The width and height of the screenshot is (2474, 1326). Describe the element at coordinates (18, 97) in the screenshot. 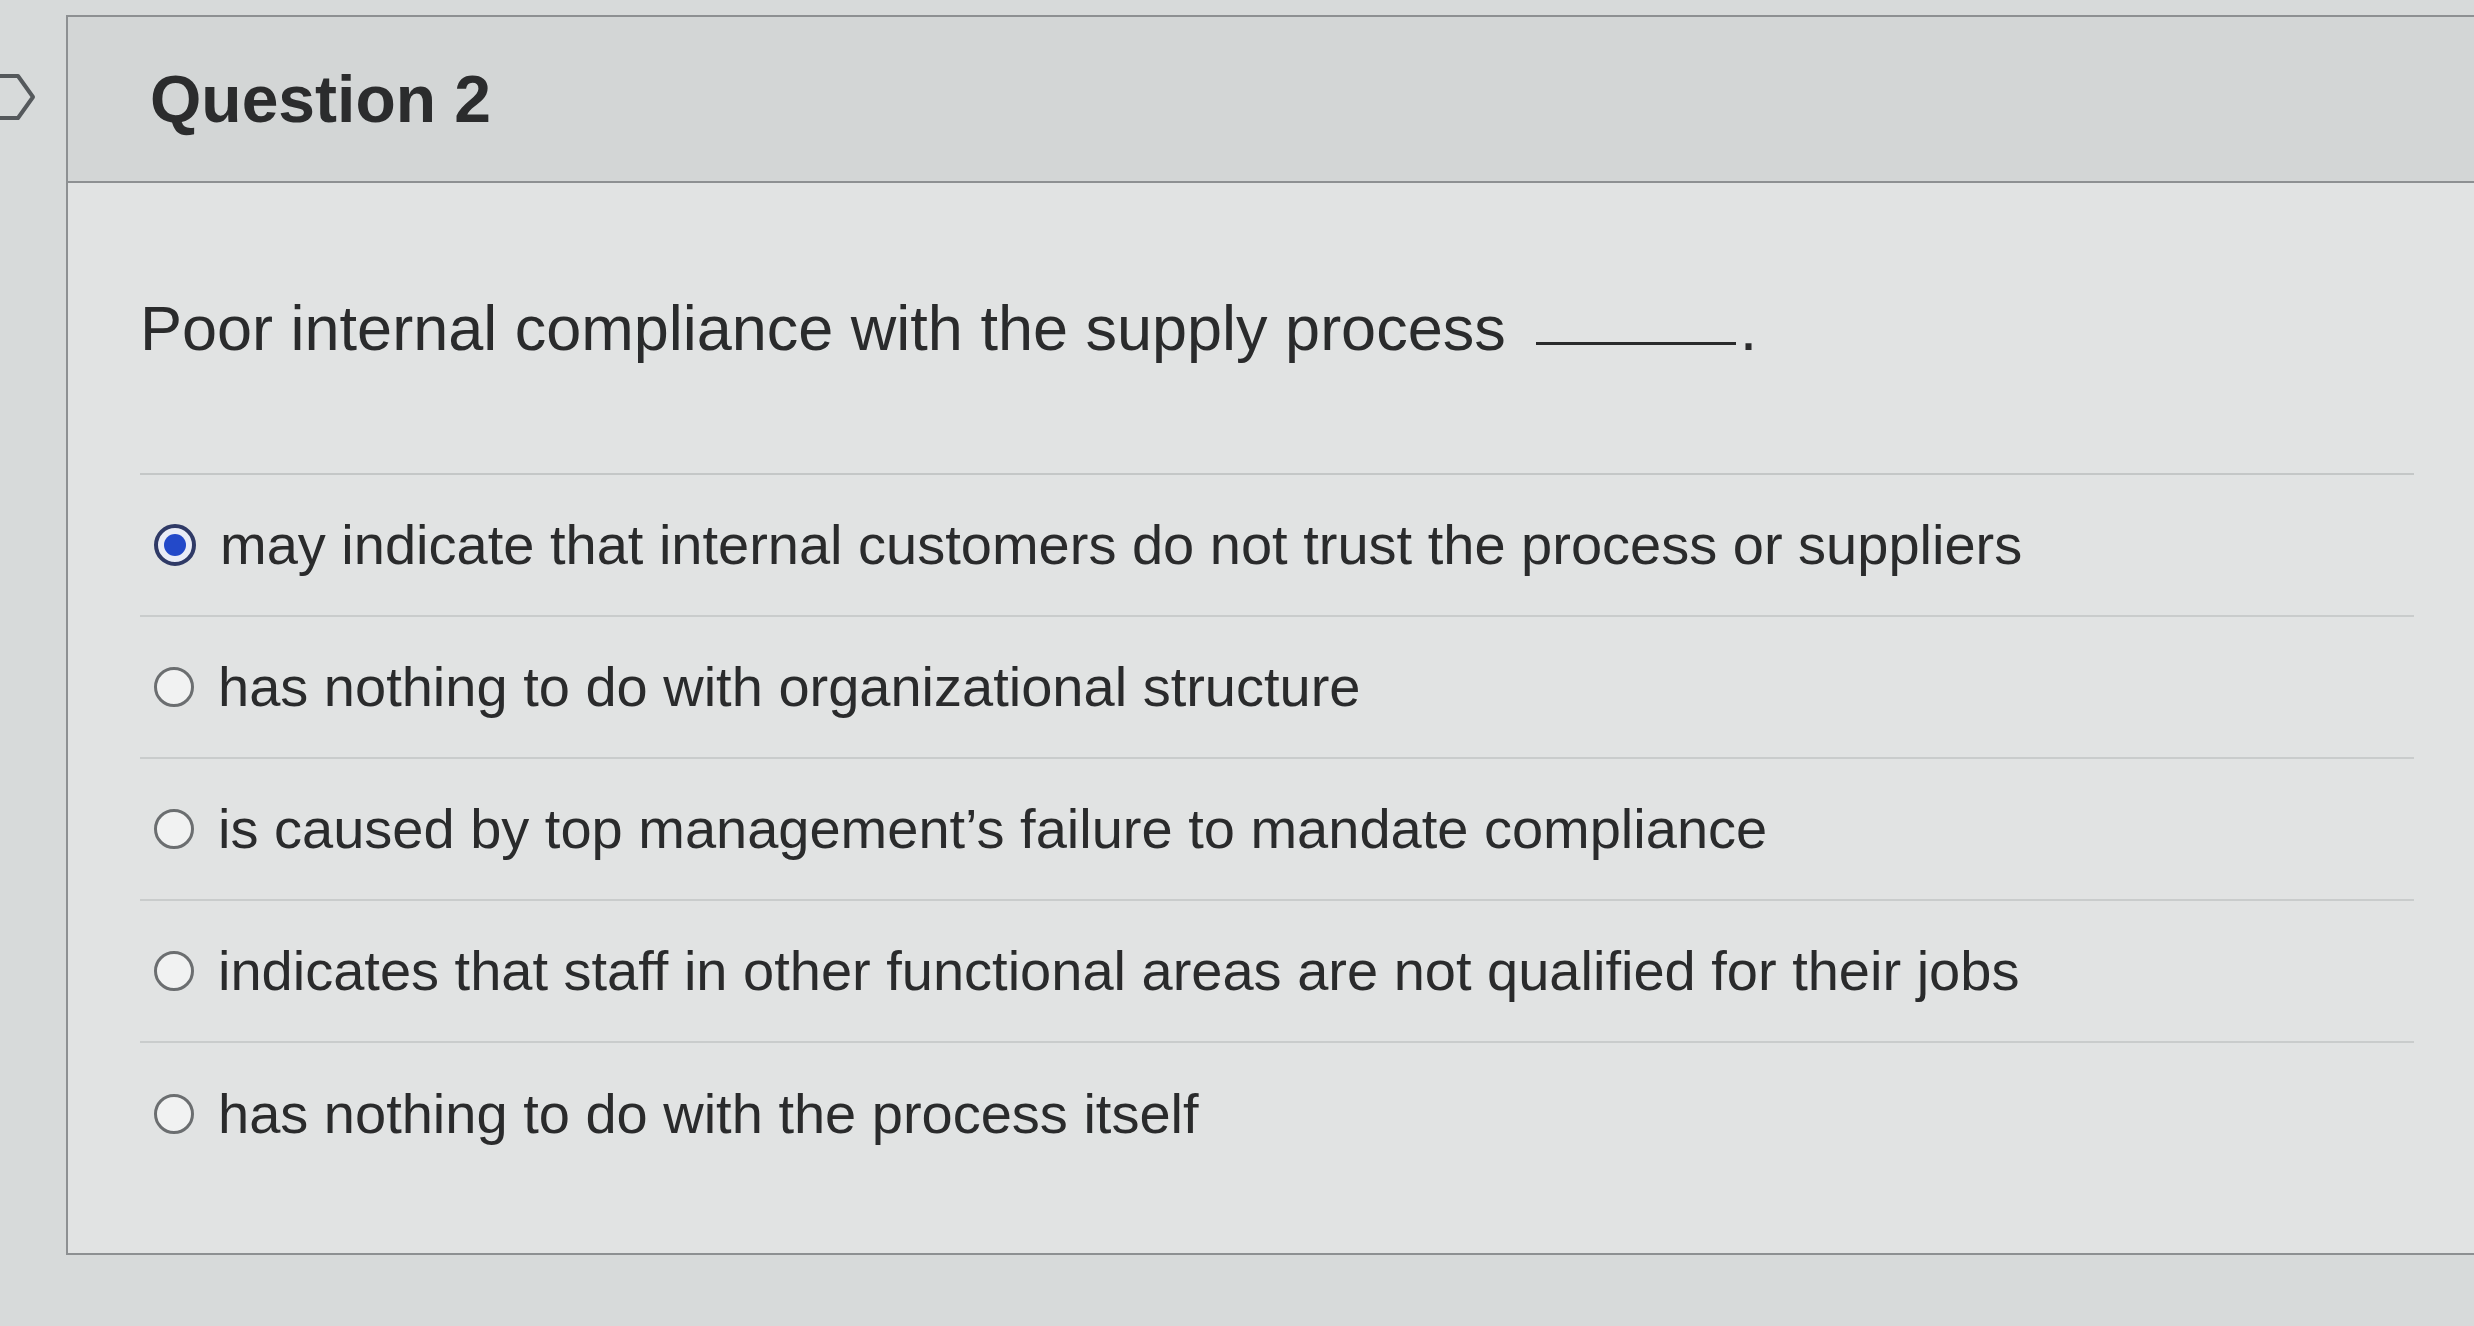

I see `chevron-right-icon` at that location.